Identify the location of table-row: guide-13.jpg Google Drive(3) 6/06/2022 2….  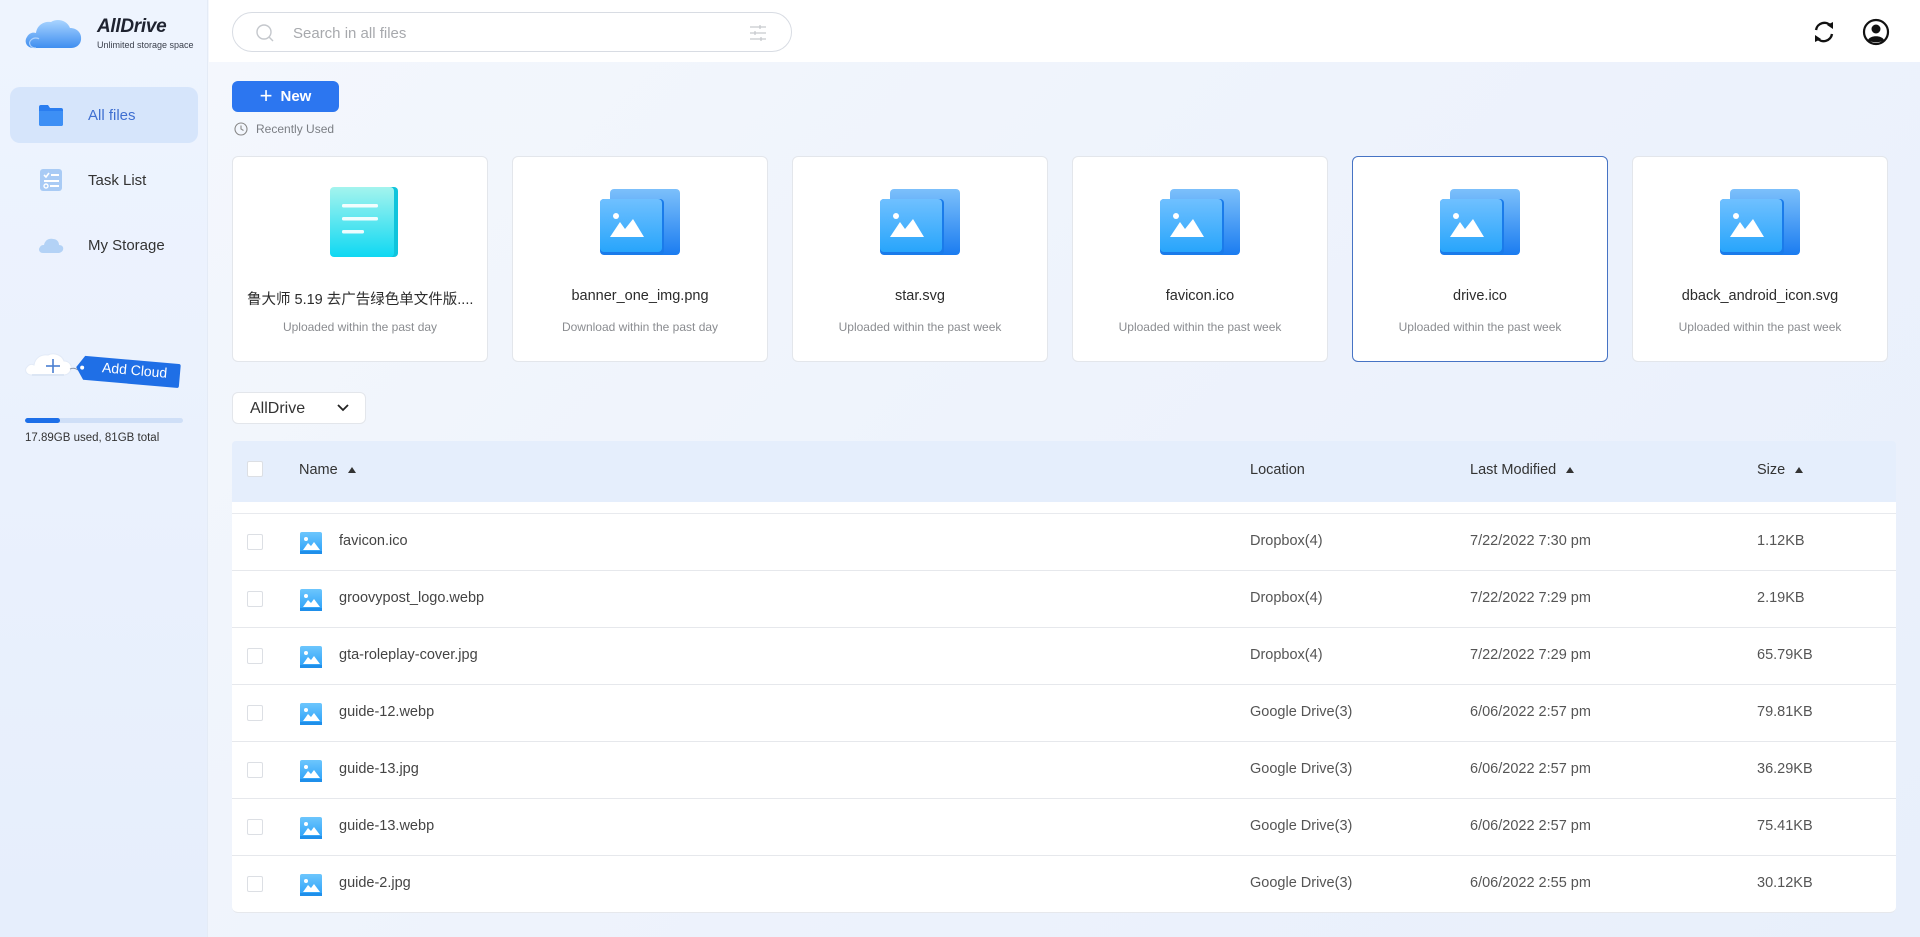
(1064, 770).